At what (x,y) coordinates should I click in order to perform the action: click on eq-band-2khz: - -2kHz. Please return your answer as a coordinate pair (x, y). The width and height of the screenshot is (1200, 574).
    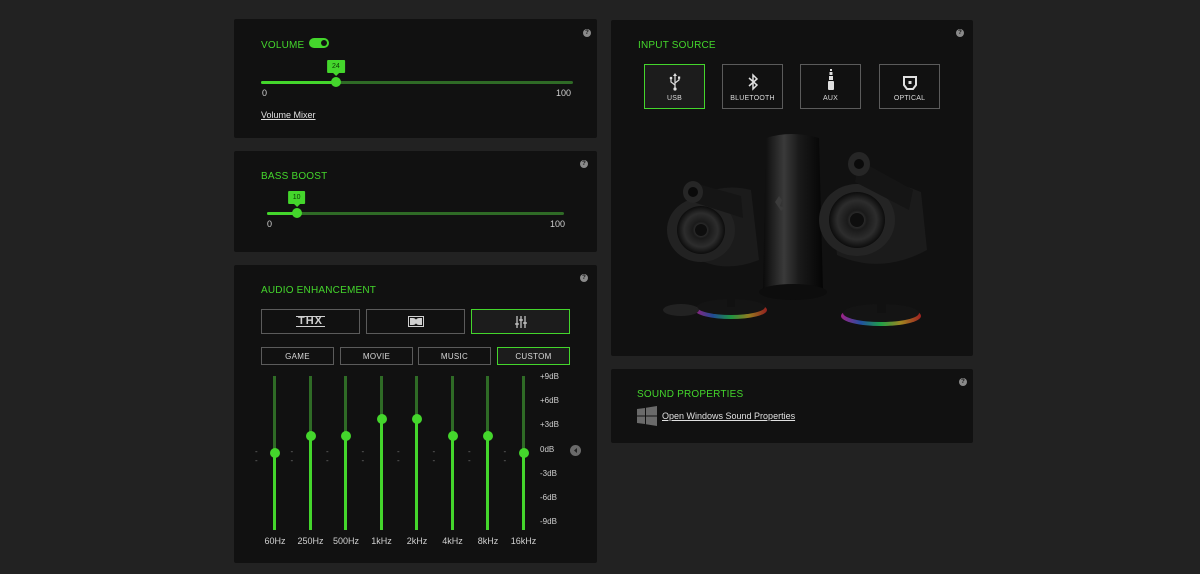
    Looking at the image, I should click on (416, 456).